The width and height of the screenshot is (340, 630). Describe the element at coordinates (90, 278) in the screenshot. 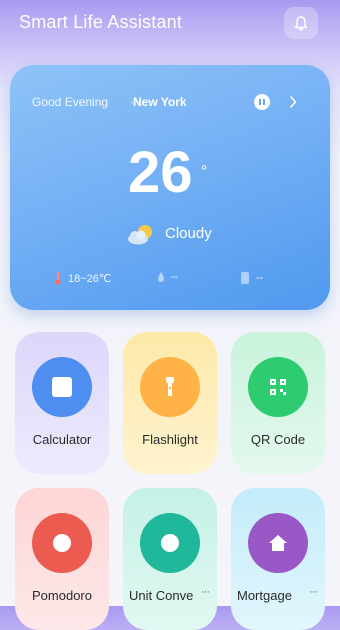

I see `temp-range-text: 18~26℃` at that location.